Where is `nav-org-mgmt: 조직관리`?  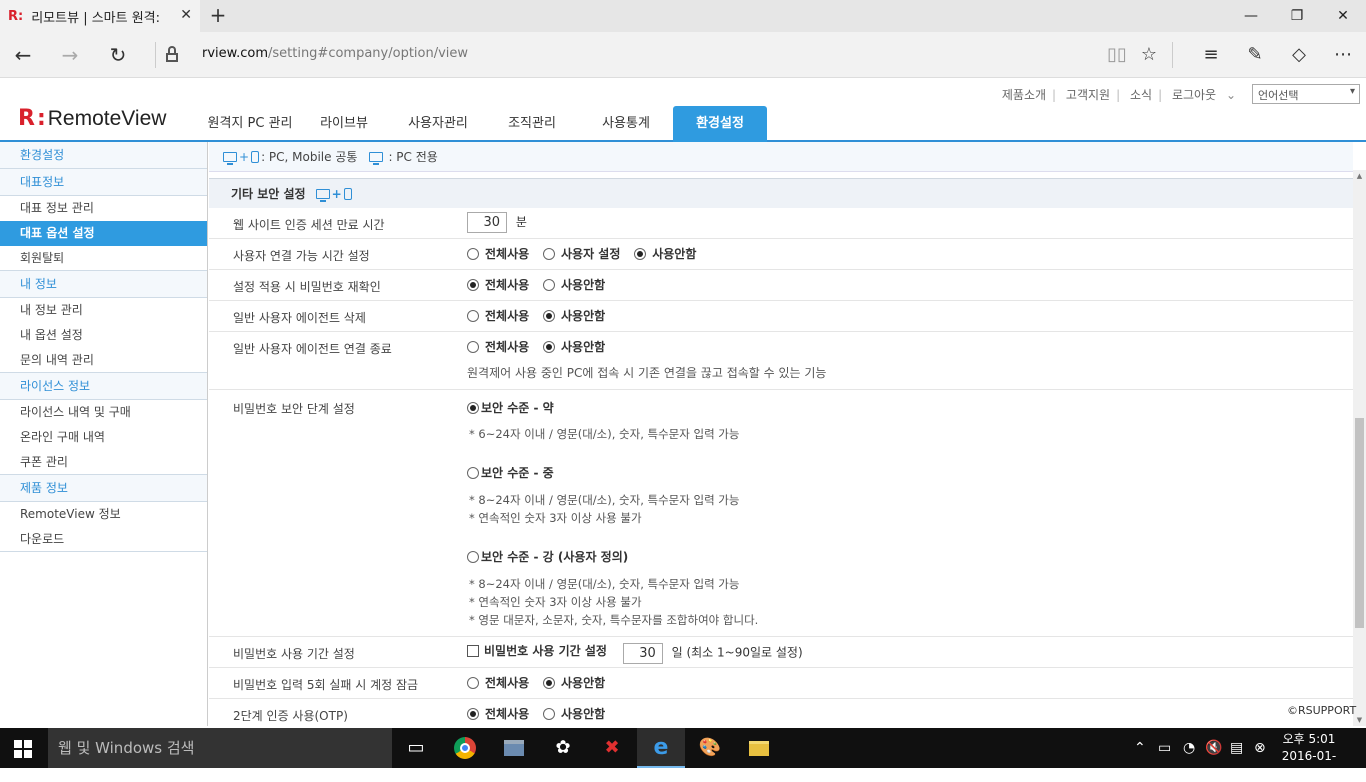 nav-org-mgmt: 조직관리 is located at coordinates (532, 124).